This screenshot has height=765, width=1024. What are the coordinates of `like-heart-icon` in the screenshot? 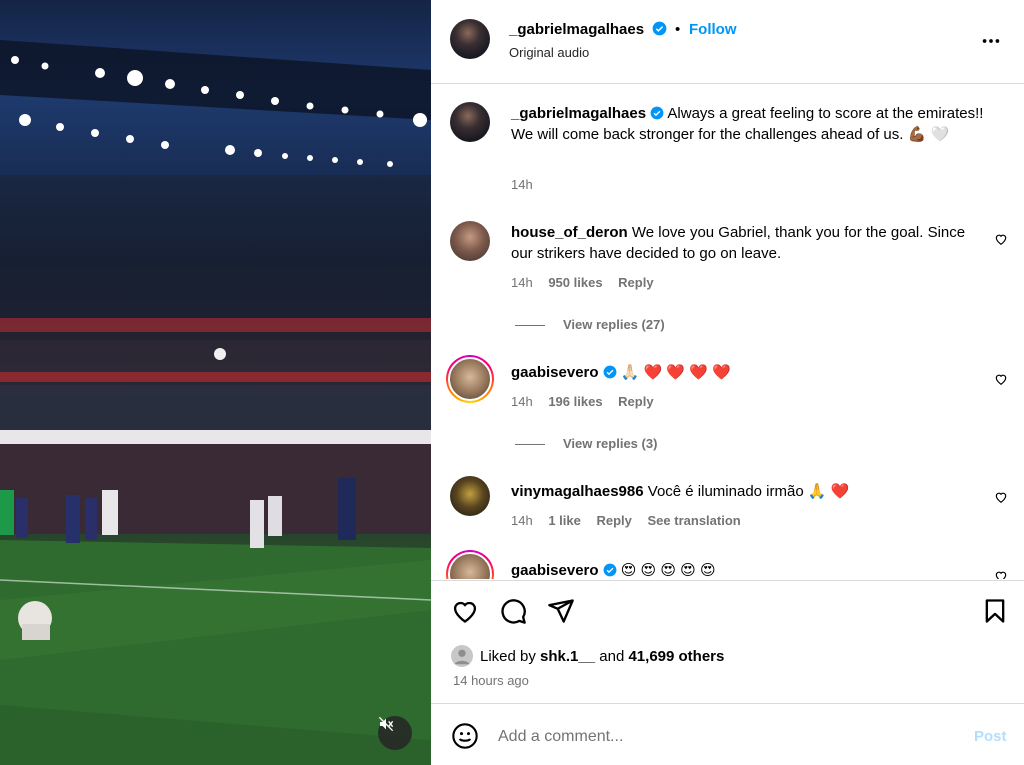 It's located at (465, 611).